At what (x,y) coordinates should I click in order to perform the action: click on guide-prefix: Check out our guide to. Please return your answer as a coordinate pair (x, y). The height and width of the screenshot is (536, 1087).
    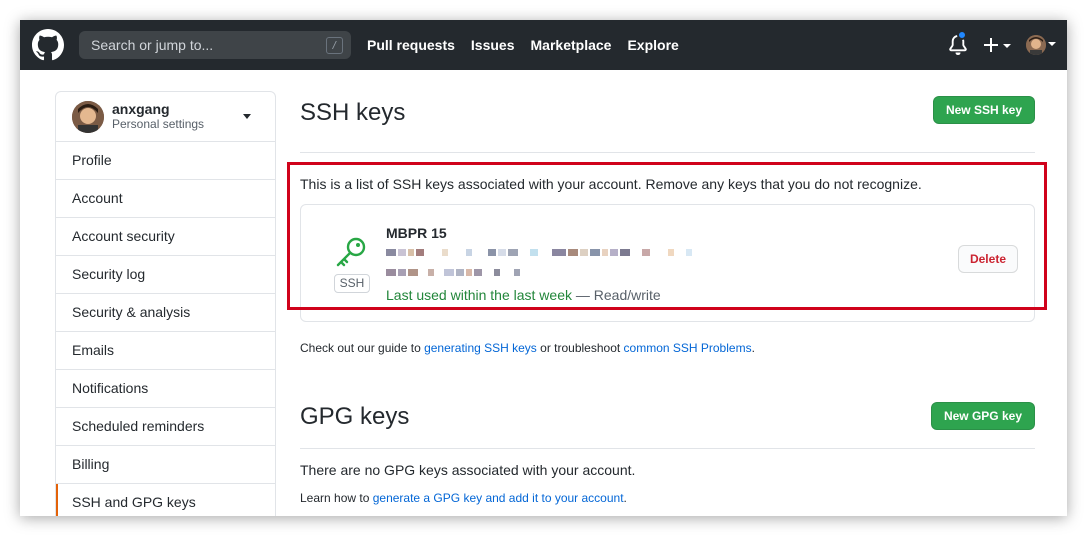
    Looking at the image, I should click on (362, 348).